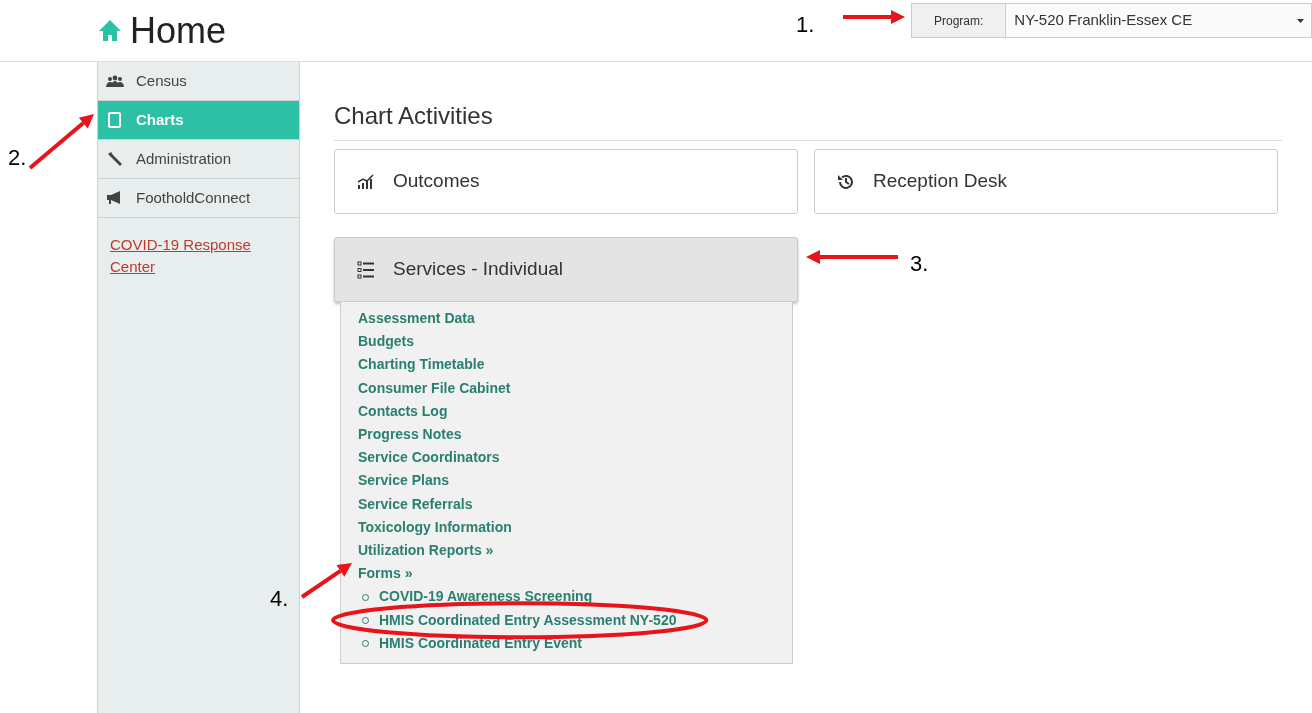 The width and height of the screenshot is (1312, 713). What do you see at coordinates (575, 481) in the screenshot?
I see `menu-link: Service Plans` at bounding box center [575, 481].